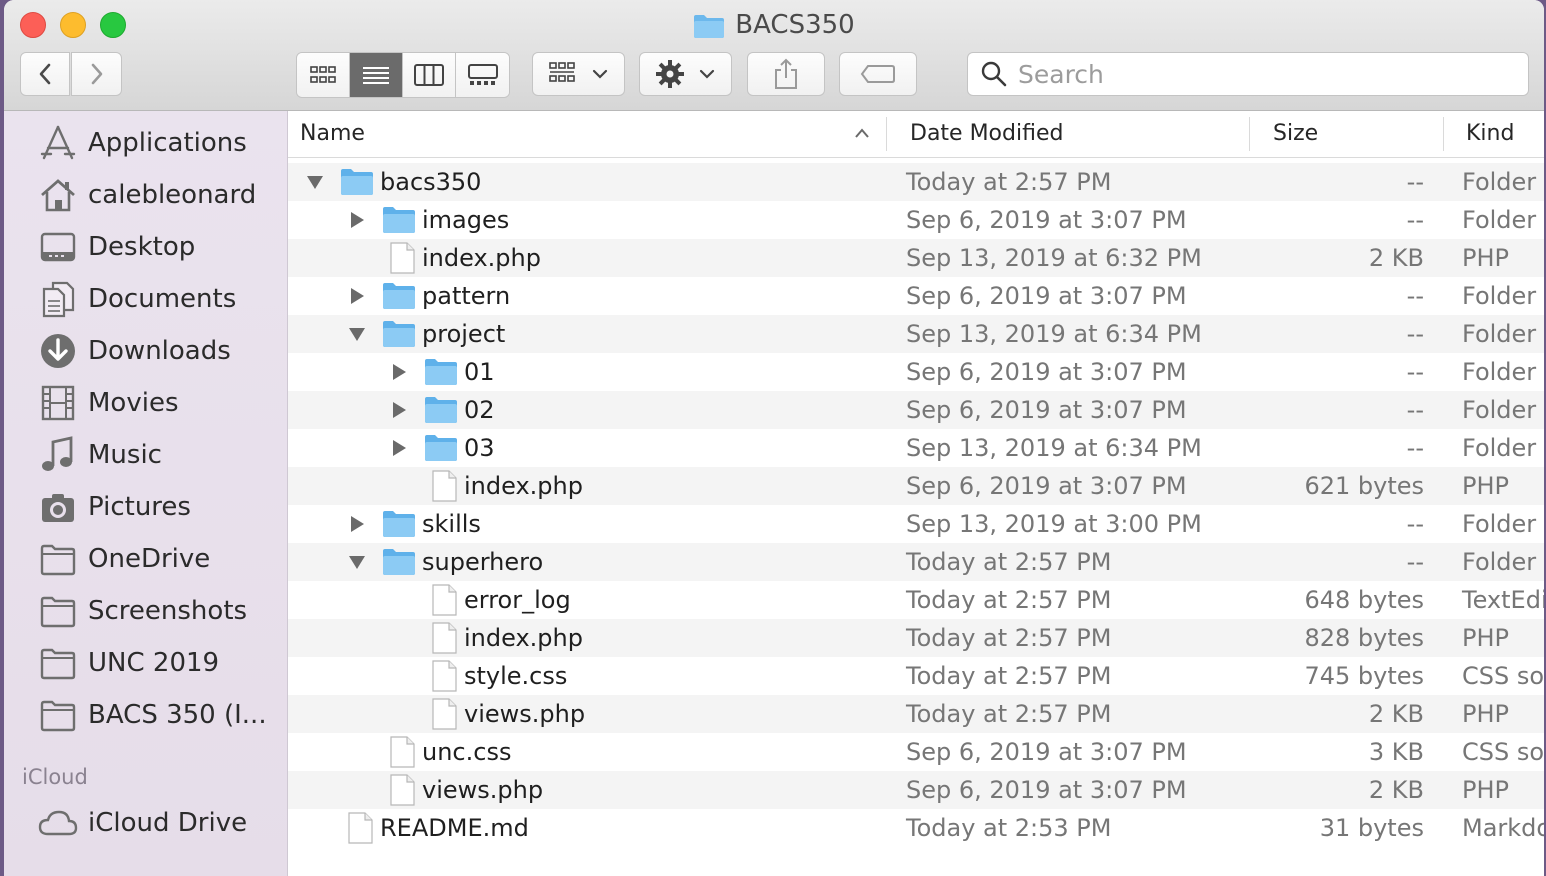 Image resolution: width=1546 pixels, height=876 pixels. What do you see at coordinates (145, 247) in the screenshot?
I see `sidebar-item-desktop: Desktop` at bounding box center [145, 247].